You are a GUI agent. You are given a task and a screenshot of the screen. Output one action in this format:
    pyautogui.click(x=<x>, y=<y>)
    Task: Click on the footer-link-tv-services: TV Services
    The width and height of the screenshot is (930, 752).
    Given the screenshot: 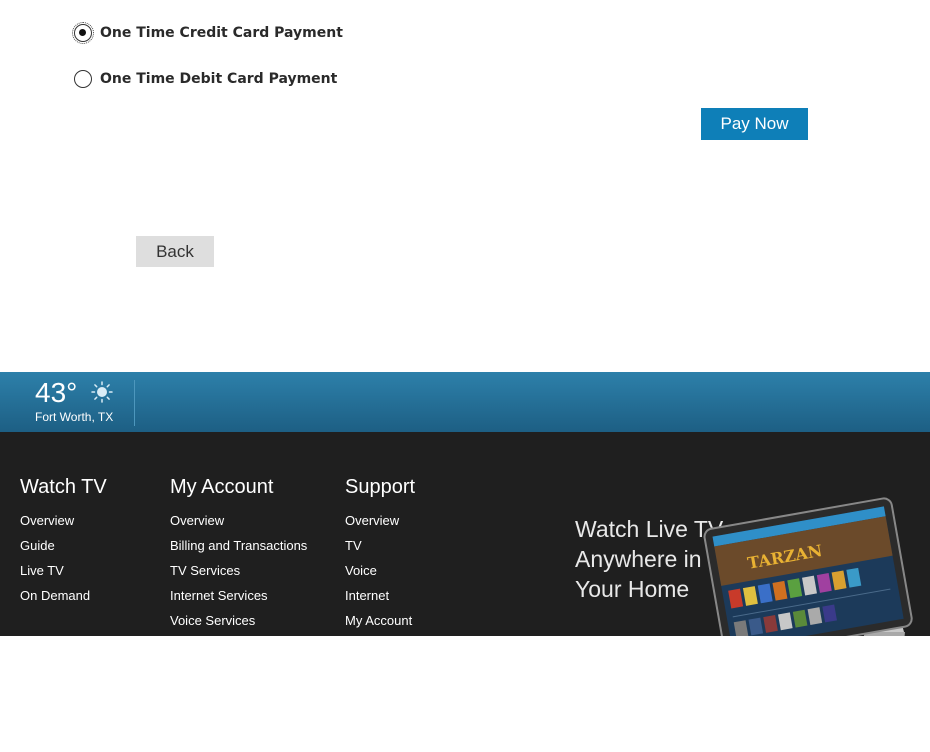 What is the action you would take?
    pyautogui.click(x=238, y=575)
    